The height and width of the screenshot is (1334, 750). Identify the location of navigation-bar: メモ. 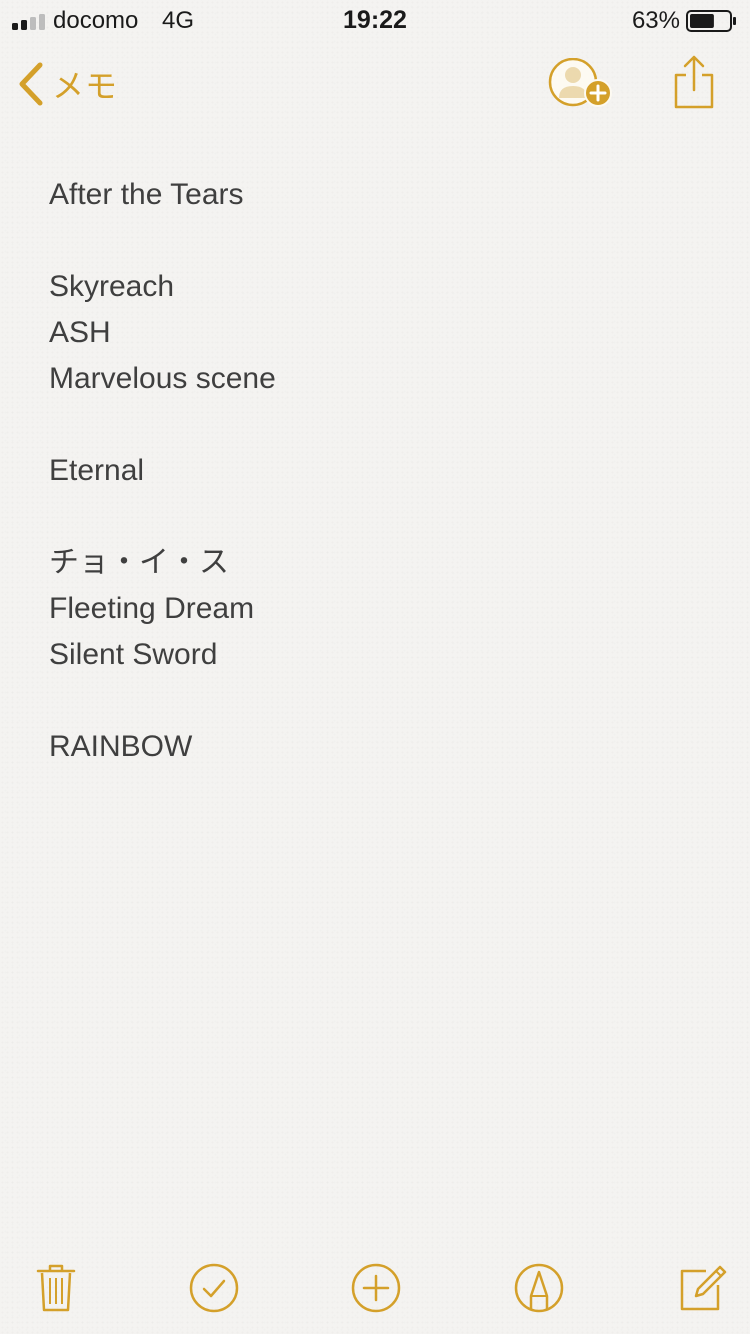
(375, 84).